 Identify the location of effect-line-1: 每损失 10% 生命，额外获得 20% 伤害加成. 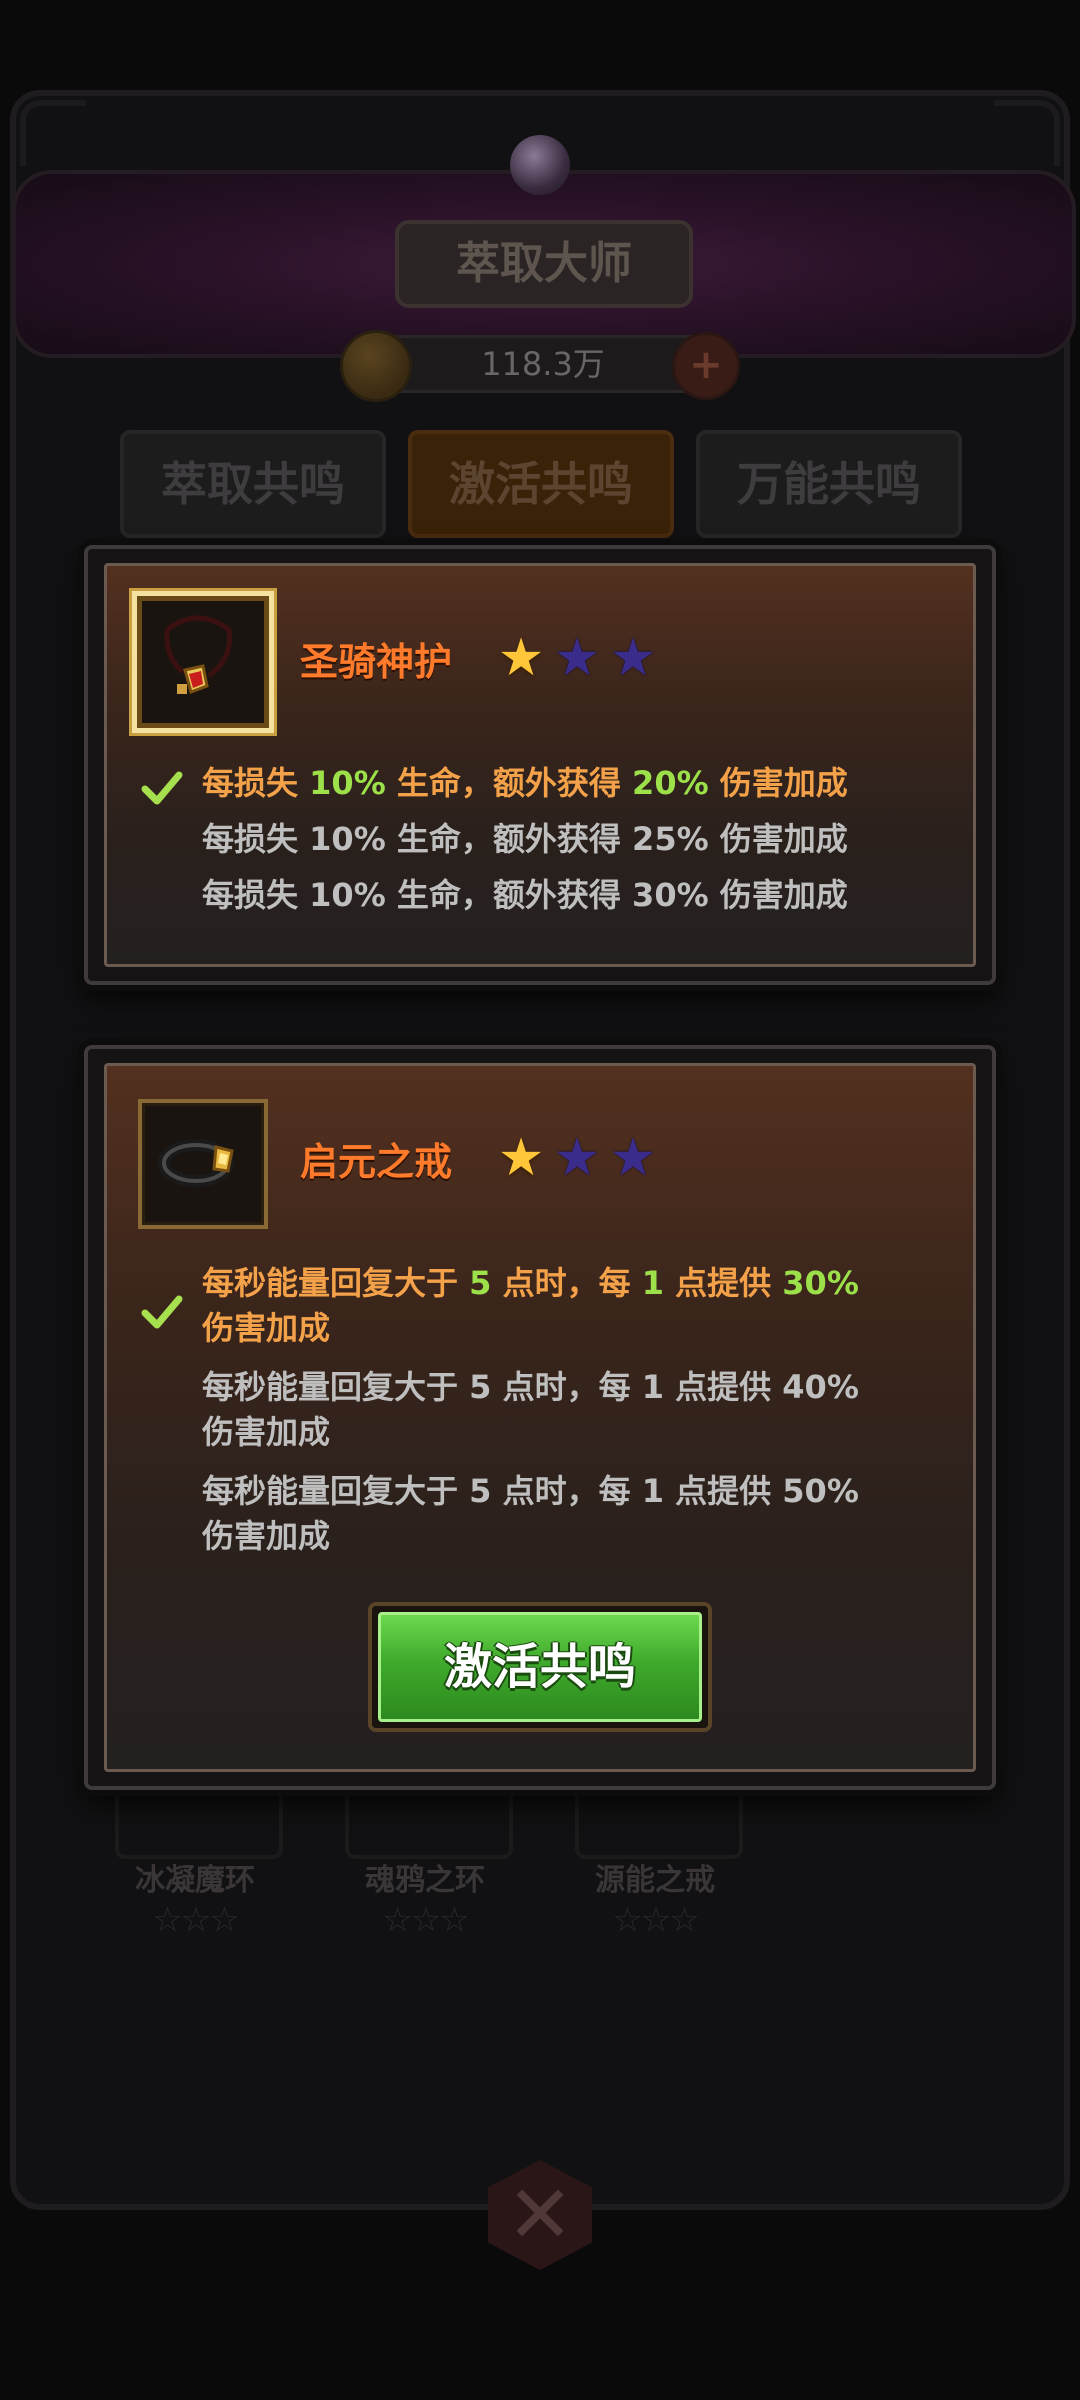
(525, 783).